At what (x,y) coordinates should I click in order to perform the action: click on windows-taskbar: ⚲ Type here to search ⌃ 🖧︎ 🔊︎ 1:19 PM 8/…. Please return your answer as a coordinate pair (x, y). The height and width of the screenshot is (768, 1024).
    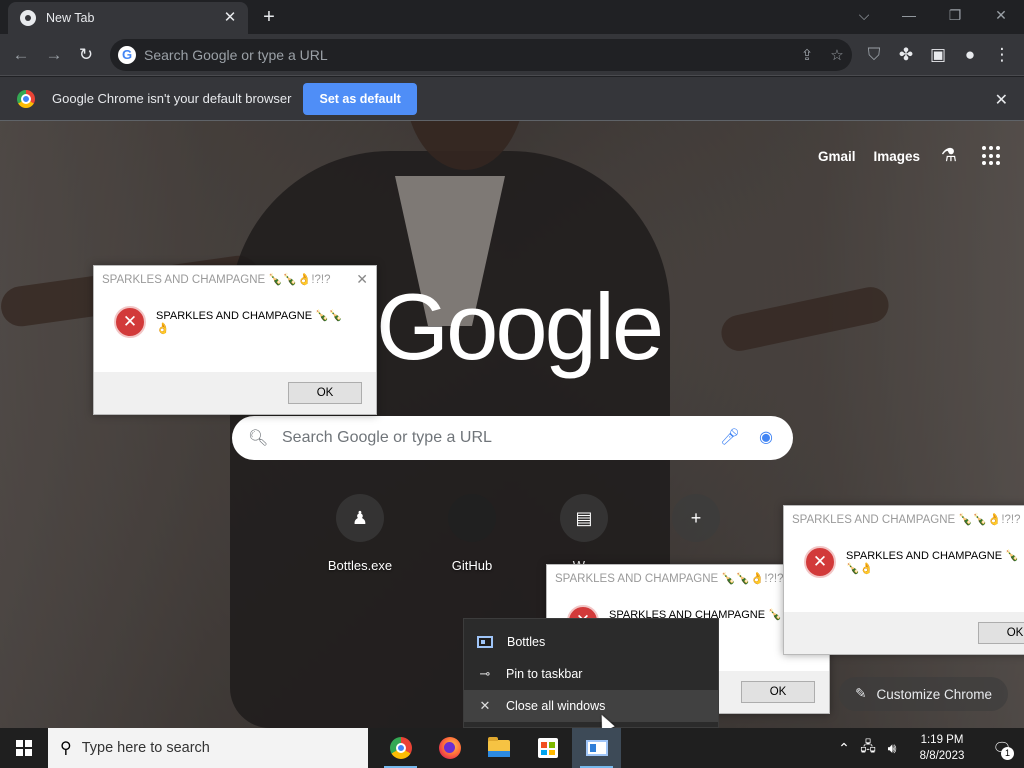
    Looking at the image, I should click on (512, 748).